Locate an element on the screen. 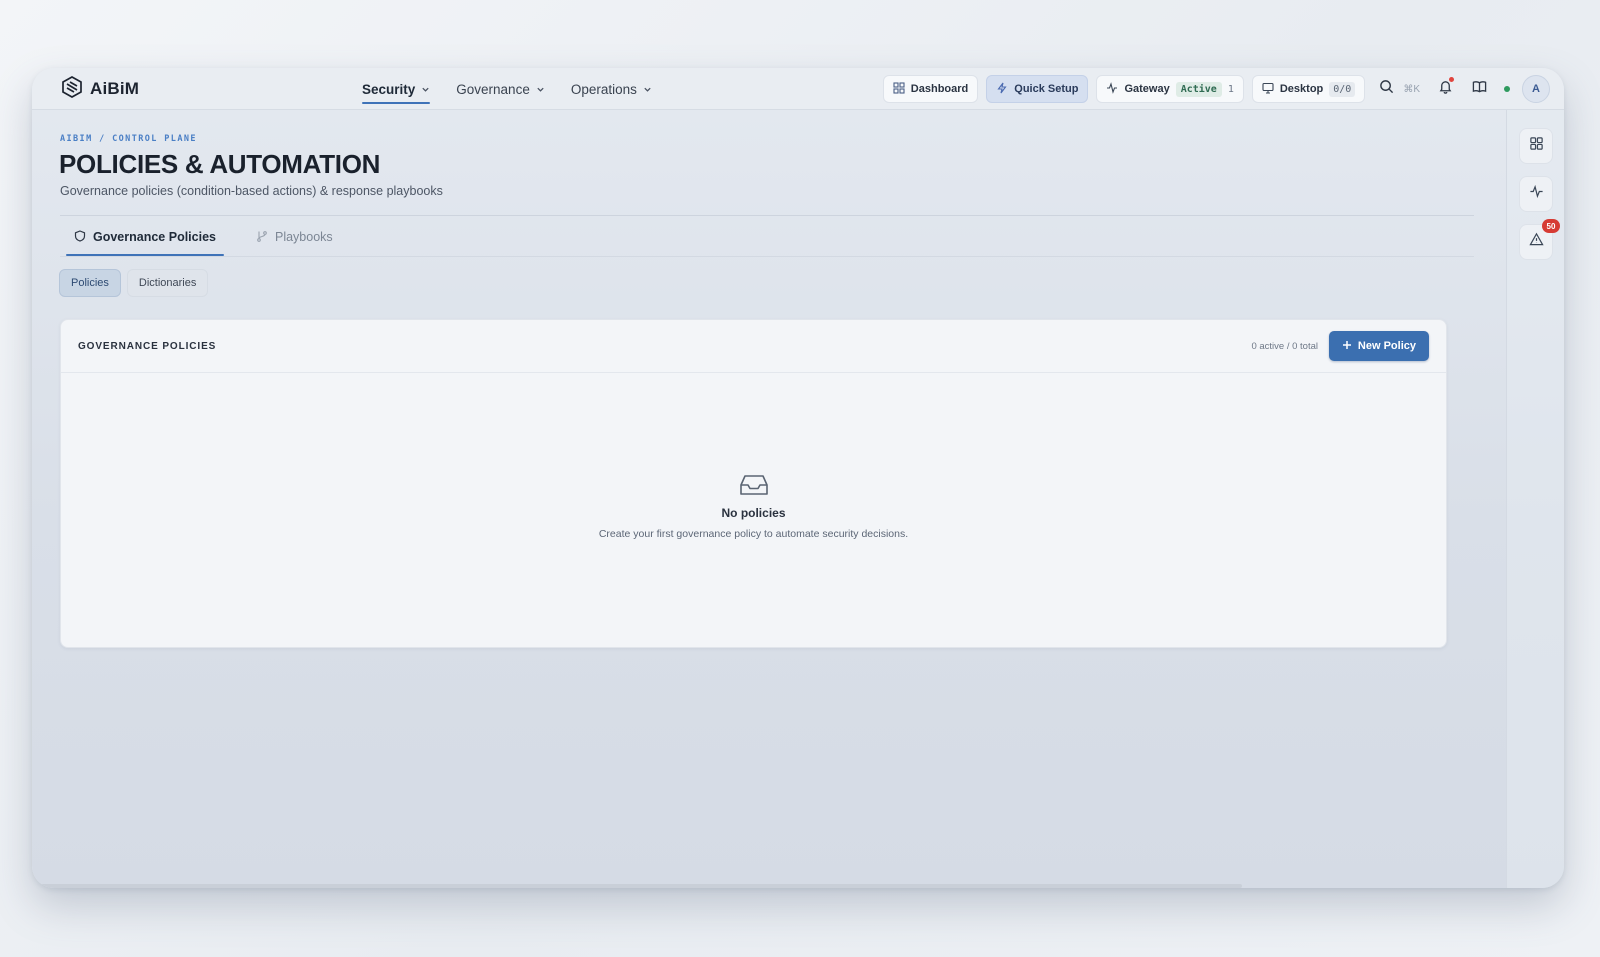  bell-icon is located at coordinates (1445, 89).